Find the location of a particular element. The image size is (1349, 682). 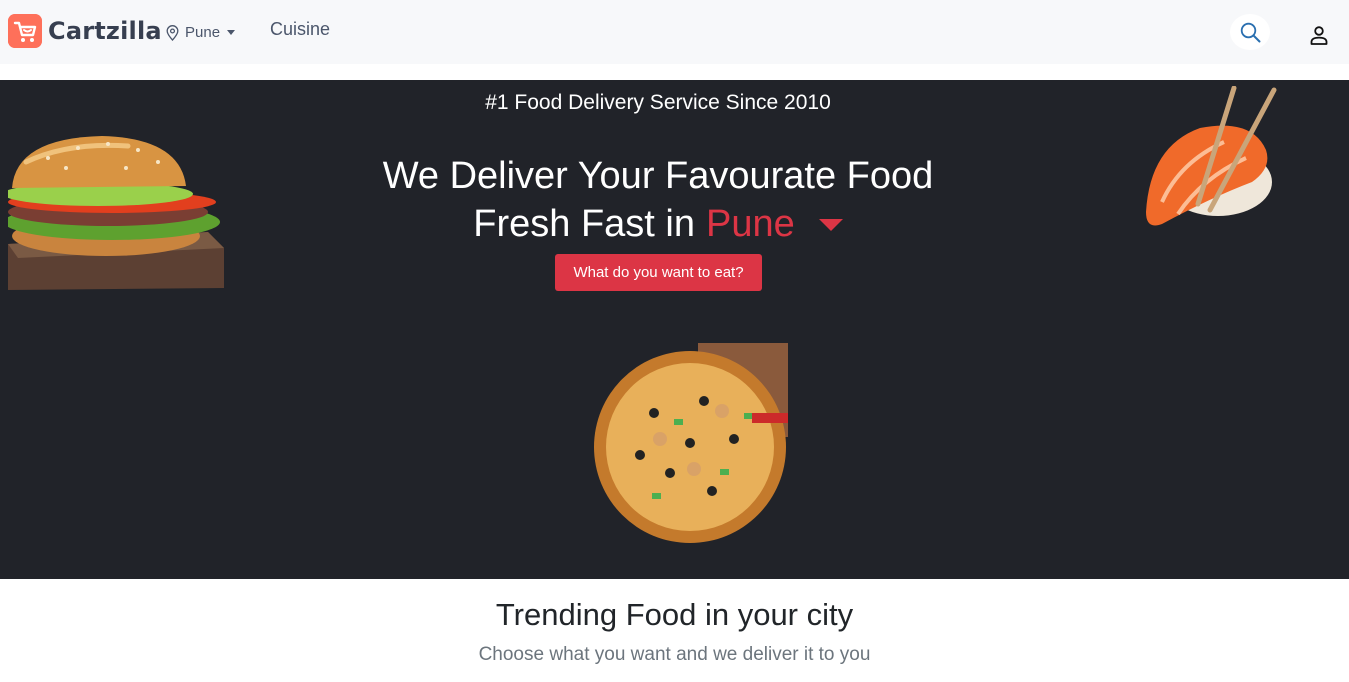

nav-item-cuisine: Cuisine is located at coordinates (300, 29).